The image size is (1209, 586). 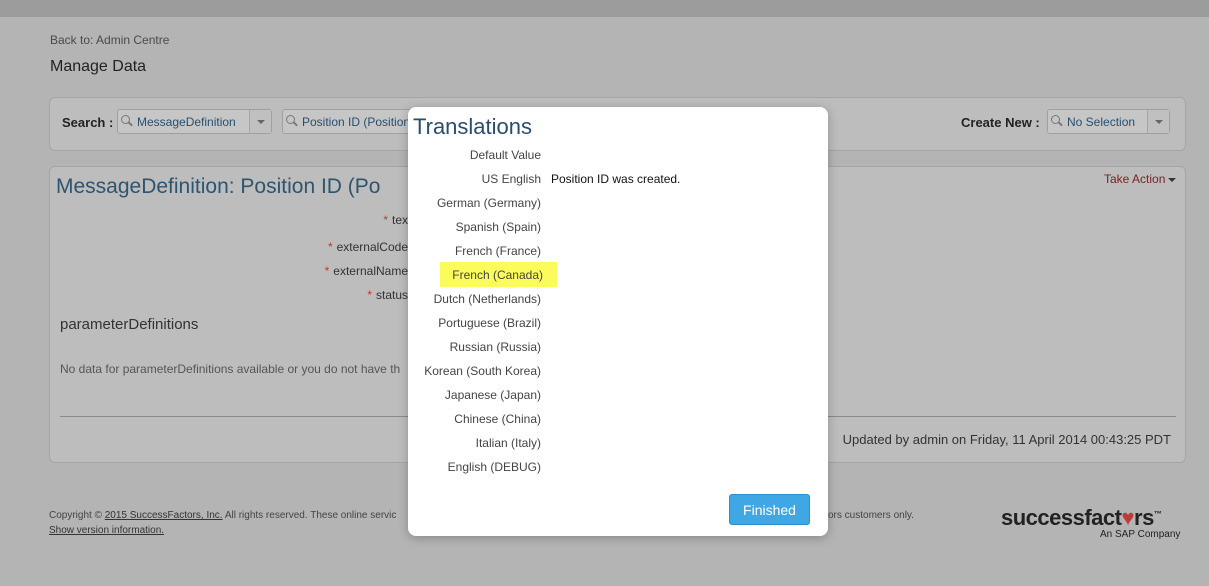 What do you see at coordinates (511, 179) in the screenshot?
I see `language-label: US English` at bounding box center [511, 179].